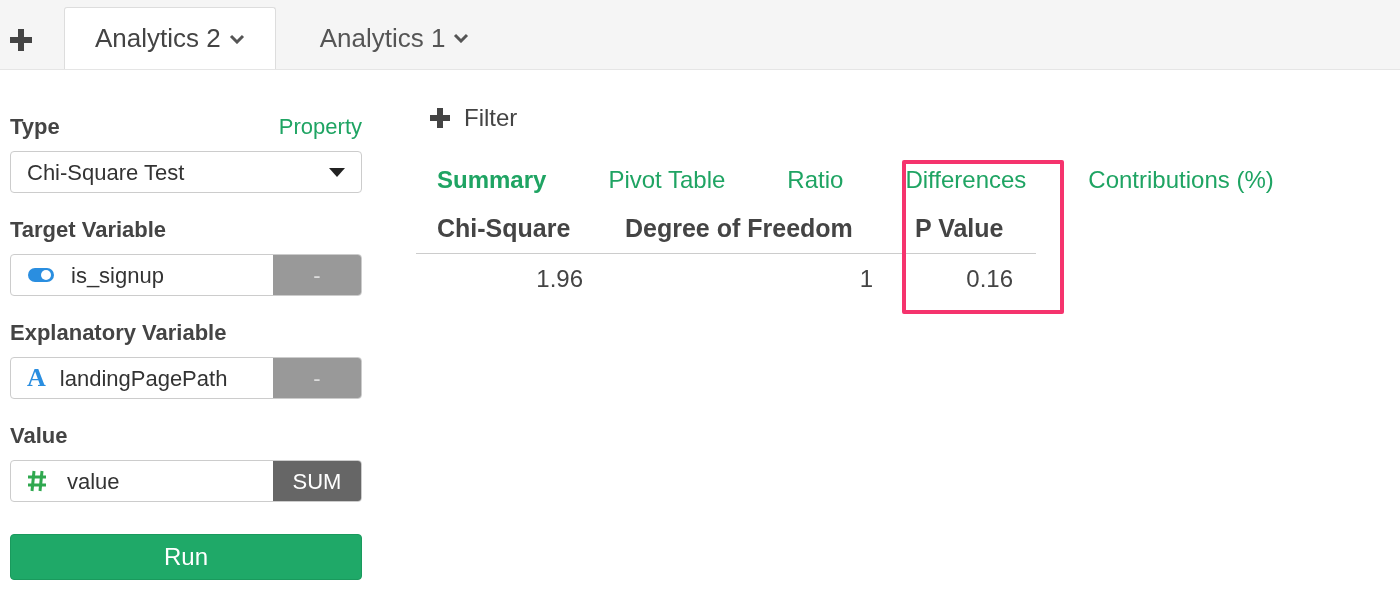 This screenshot has width=1400, height=606. Describe the element at coordinates (186, 172) in the screenshot. I see `type-dropdown: Chi-Square Test` at that location.